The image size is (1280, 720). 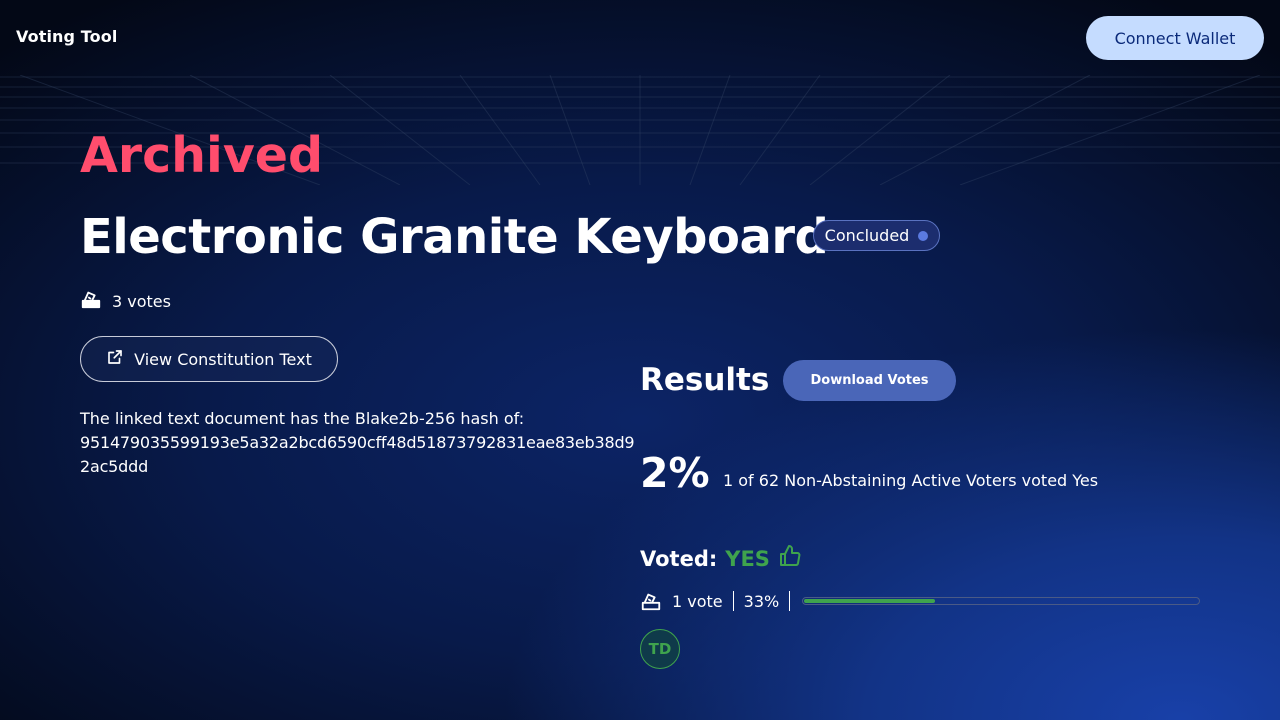 I want to click on view-constitution-button: View Constitution Text, so click(x=209, y=359).